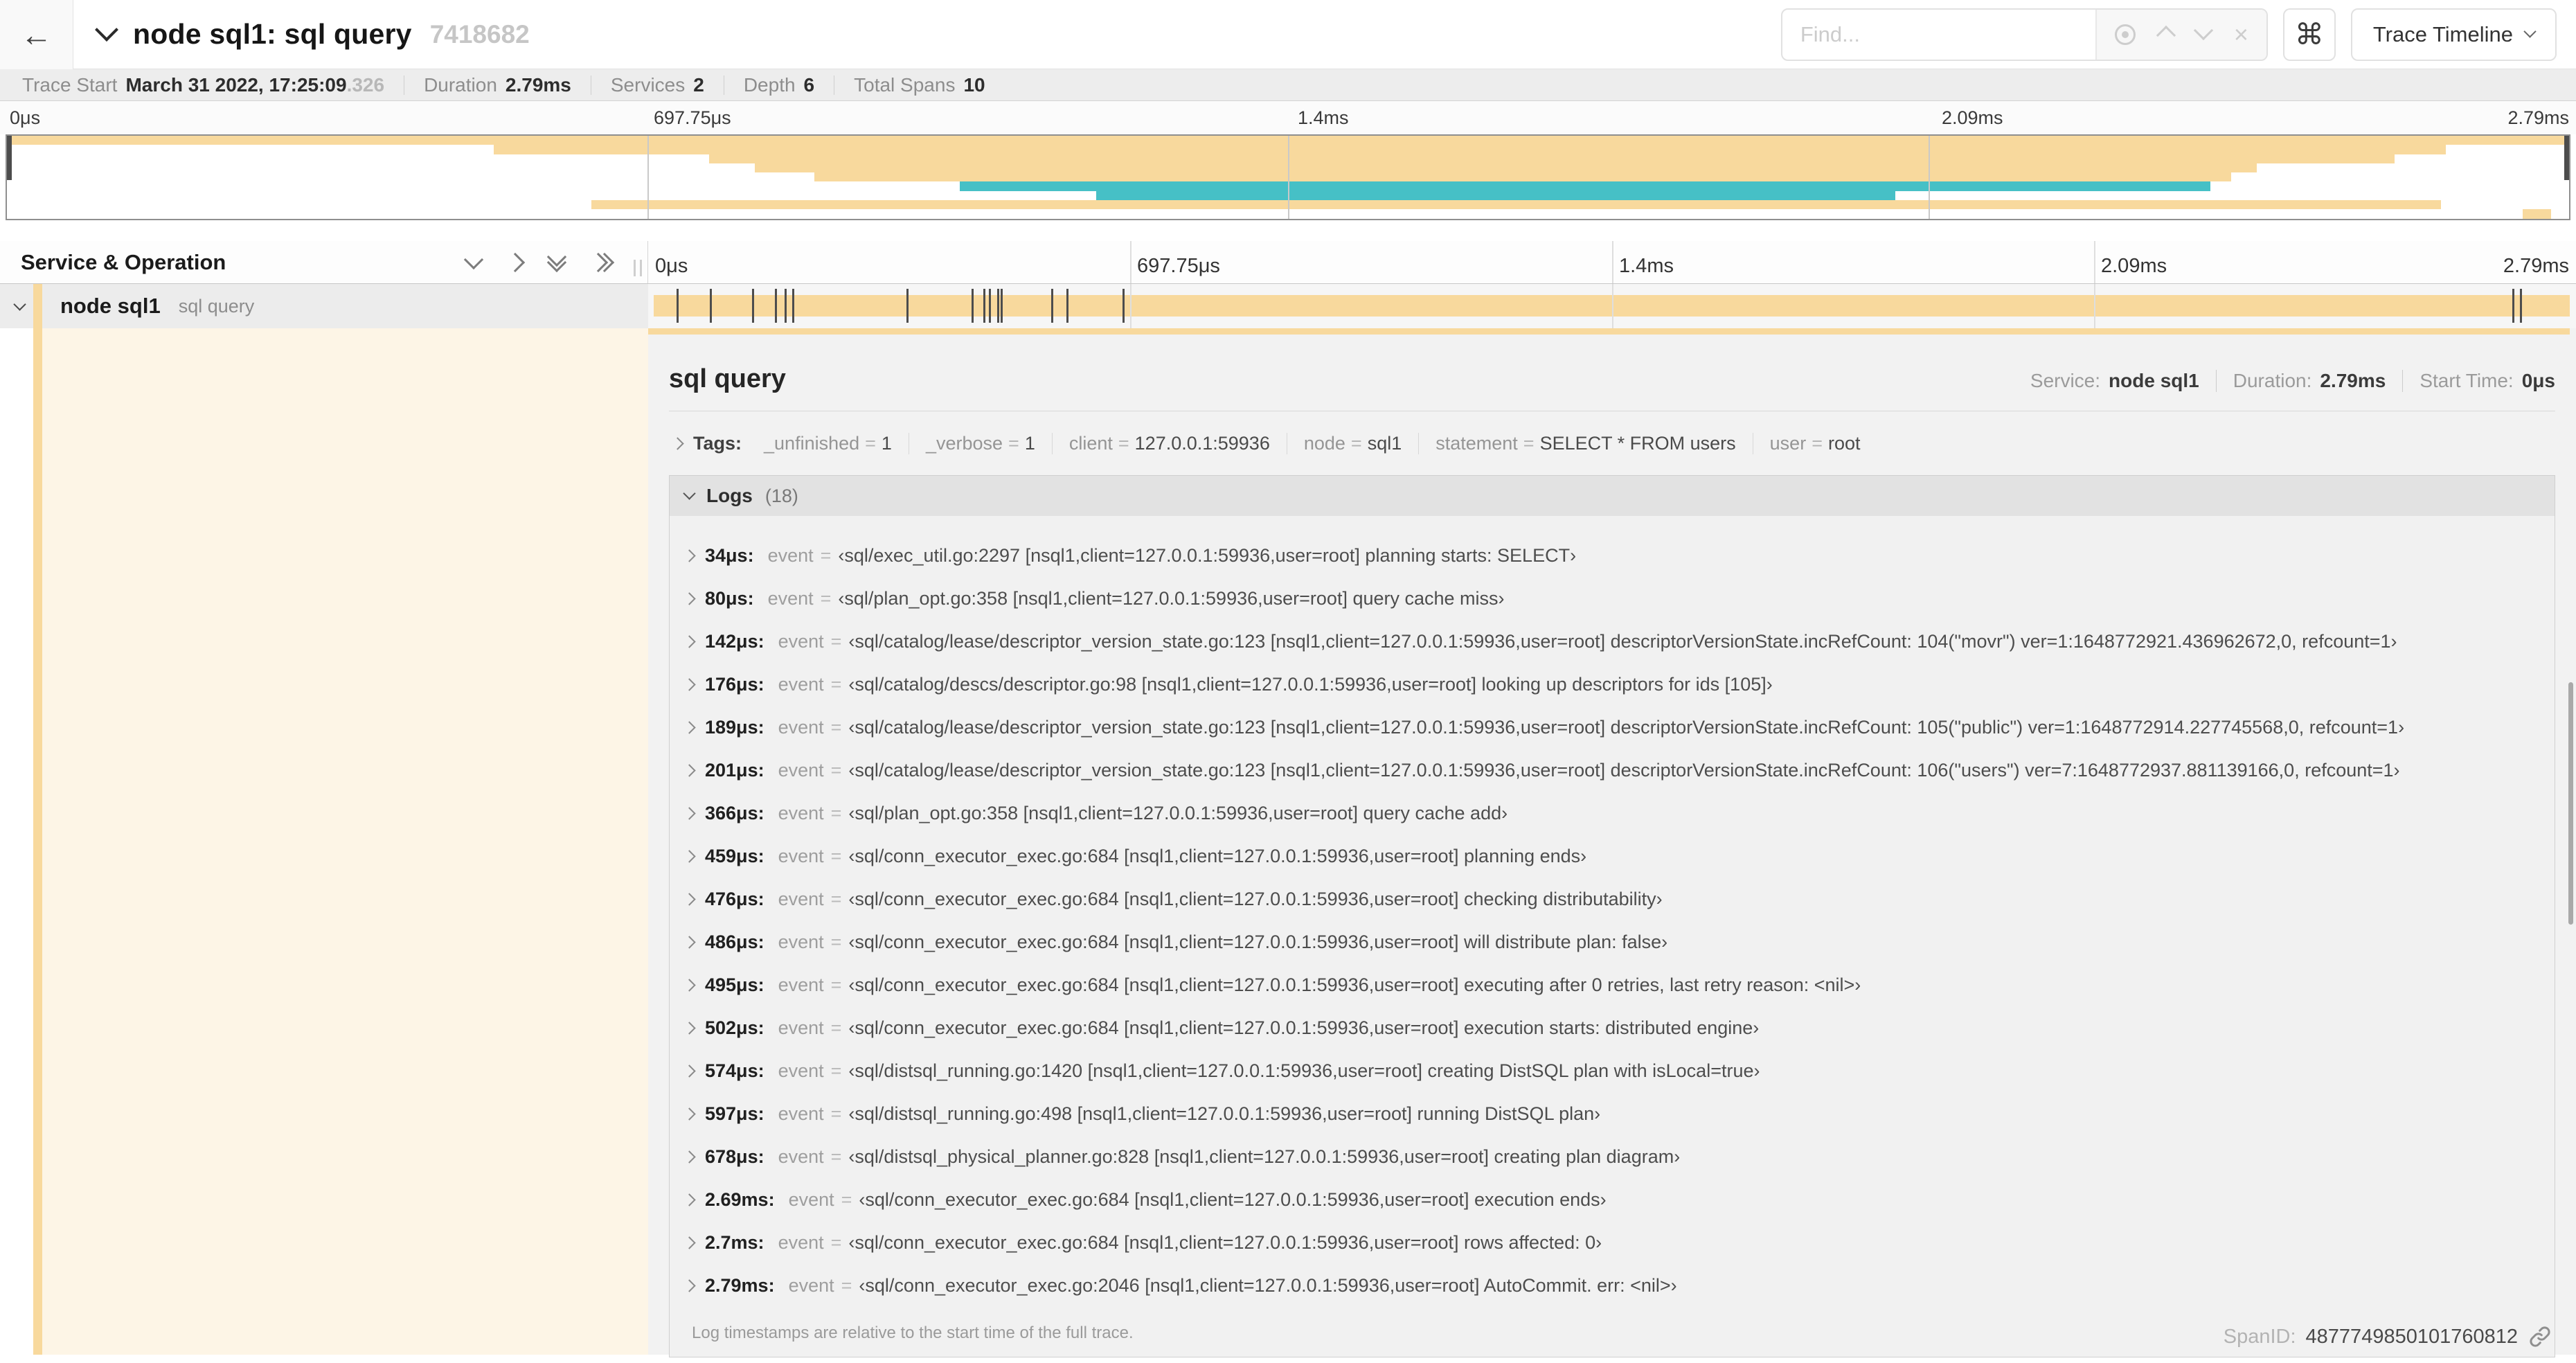  What do you see at coordinates (2241, 34) in the screenshot?
I see `clear-find-icon: ×` at bounding box center [2241, 34].